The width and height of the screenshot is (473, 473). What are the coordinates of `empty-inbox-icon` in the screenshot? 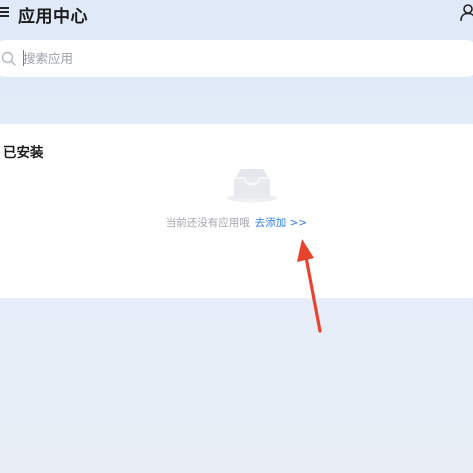 It's located at (252, 186).